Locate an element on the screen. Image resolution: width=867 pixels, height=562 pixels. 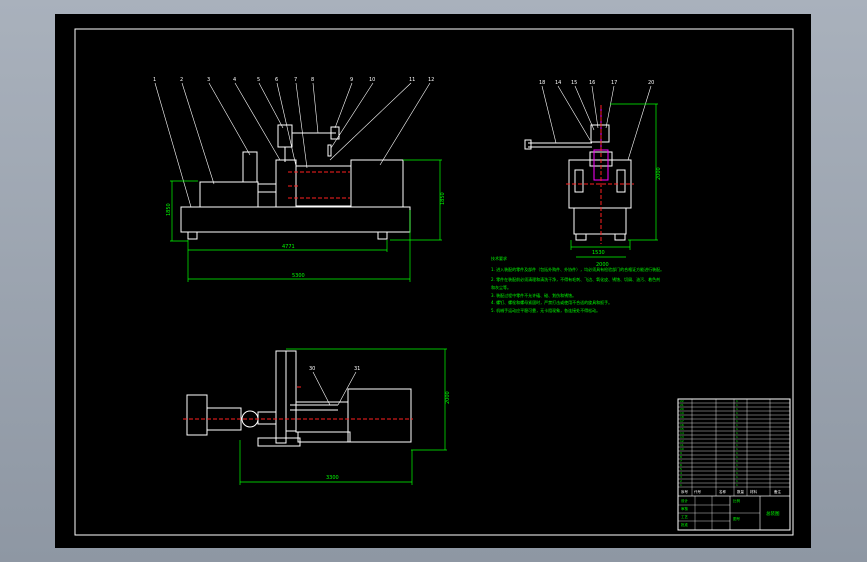
bom-header-cell: 备注 is located at coordinates (778, 491).